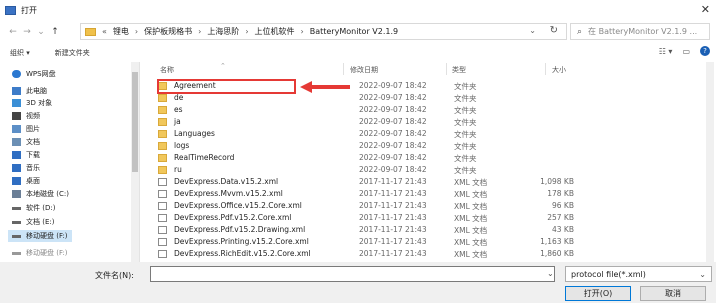 This screenshot has height=303, width=716. I want to click on cube-icon, so click(16, 103).